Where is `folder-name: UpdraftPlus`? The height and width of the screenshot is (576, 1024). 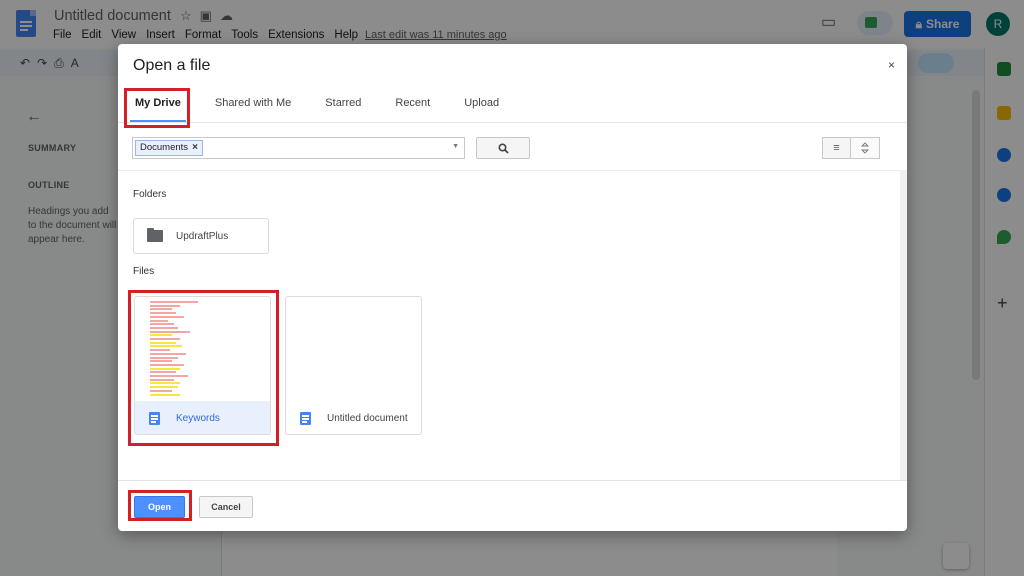 folder-name: UpdraftPlus is located at coordinates (202, 236).